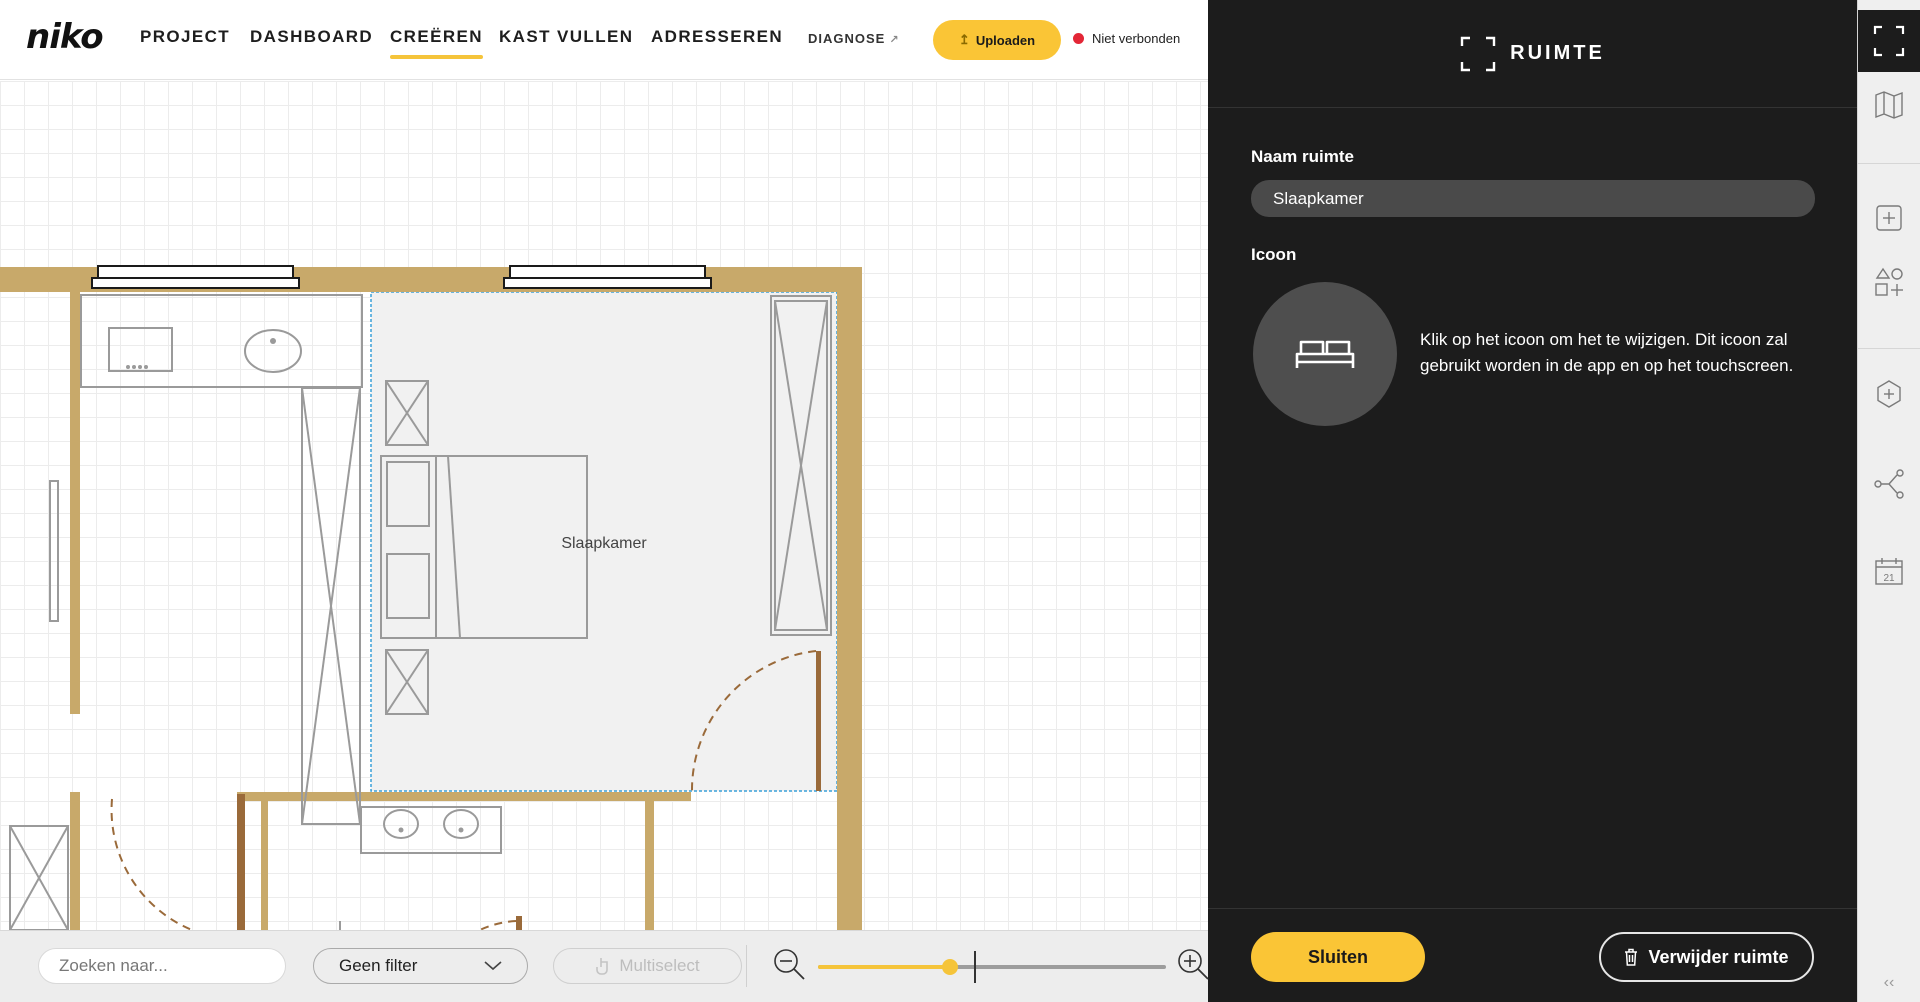 This screenshot has width=1920, height=1002. I want to click on room-name-label: Naam ruimte, so click(1302, 156).